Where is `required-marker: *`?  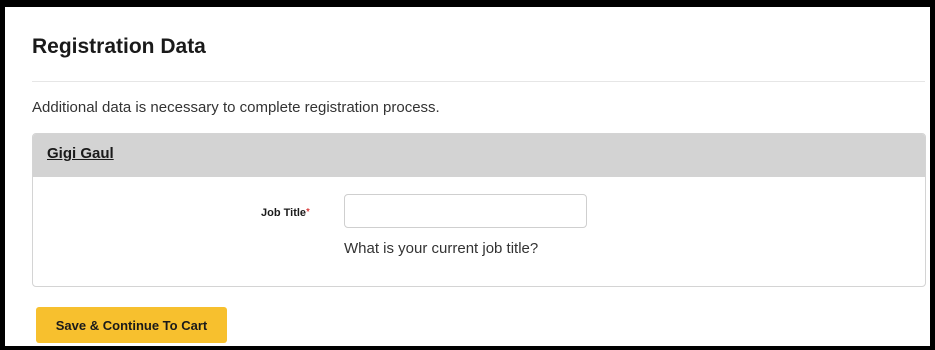 required-marker: * is located at coordinates (308, 212).